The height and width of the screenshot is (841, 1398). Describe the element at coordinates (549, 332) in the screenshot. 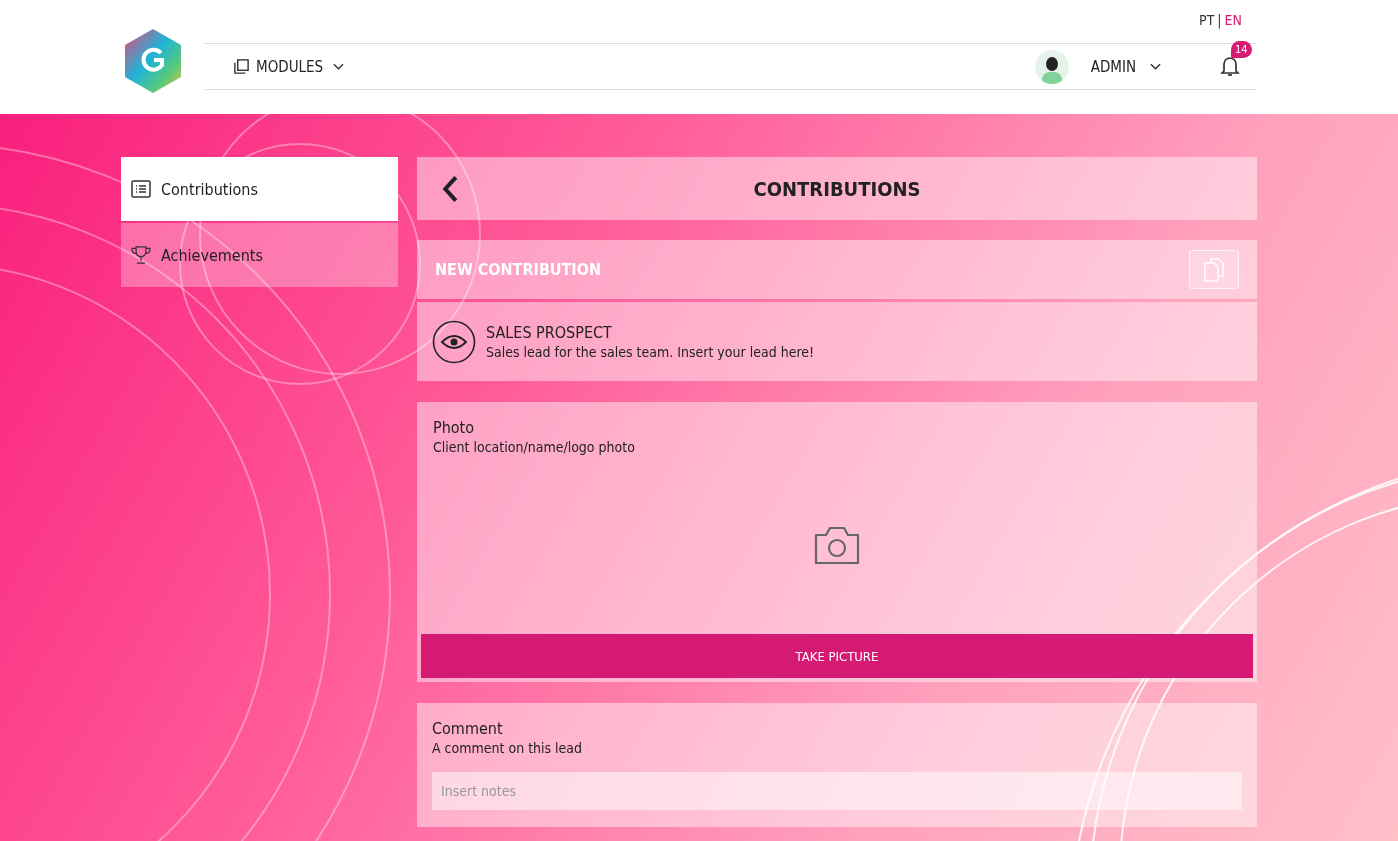

I see `type-name: SALES PROSPECT` at that location.